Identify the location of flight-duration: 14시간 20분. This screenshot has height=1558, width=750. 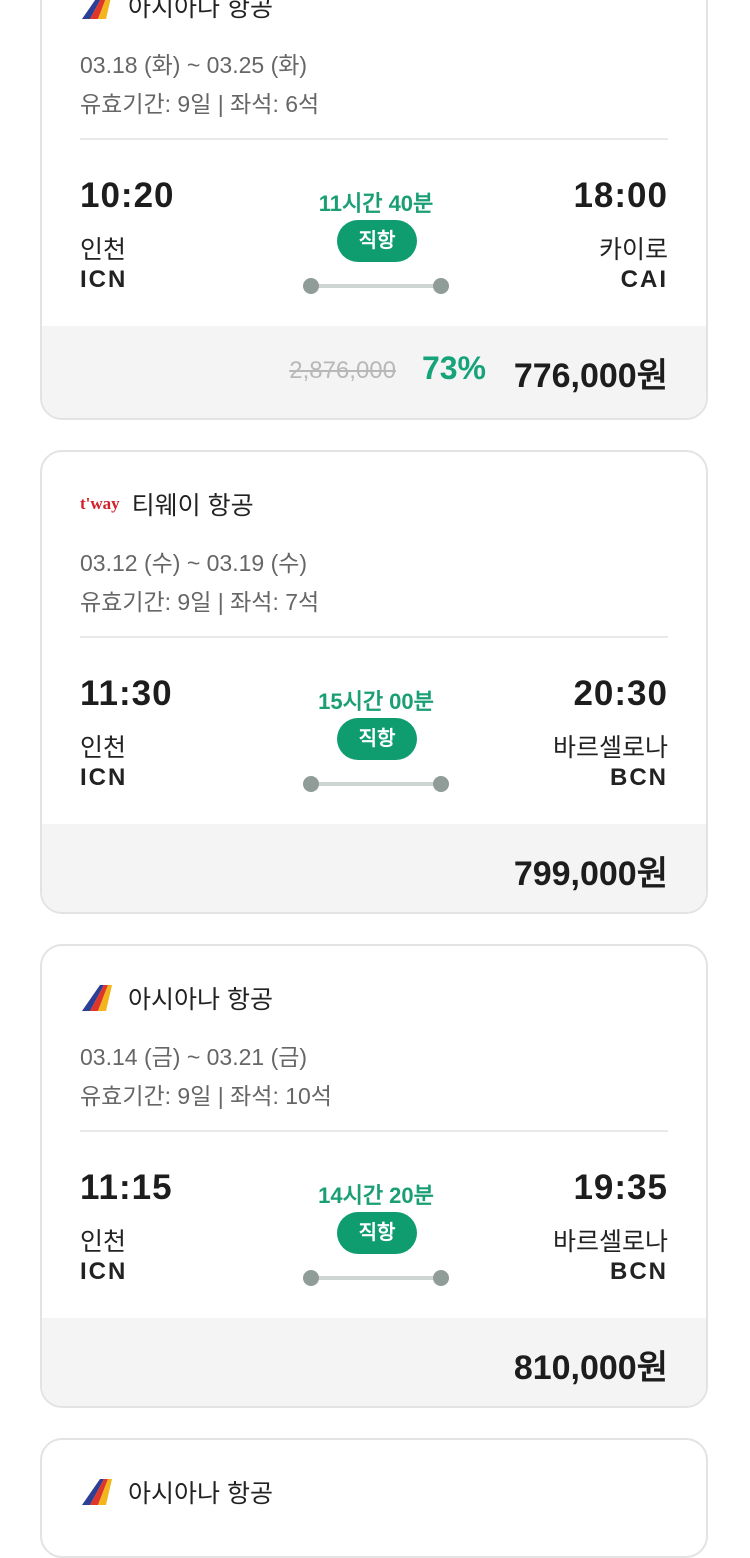
(376, 1195).